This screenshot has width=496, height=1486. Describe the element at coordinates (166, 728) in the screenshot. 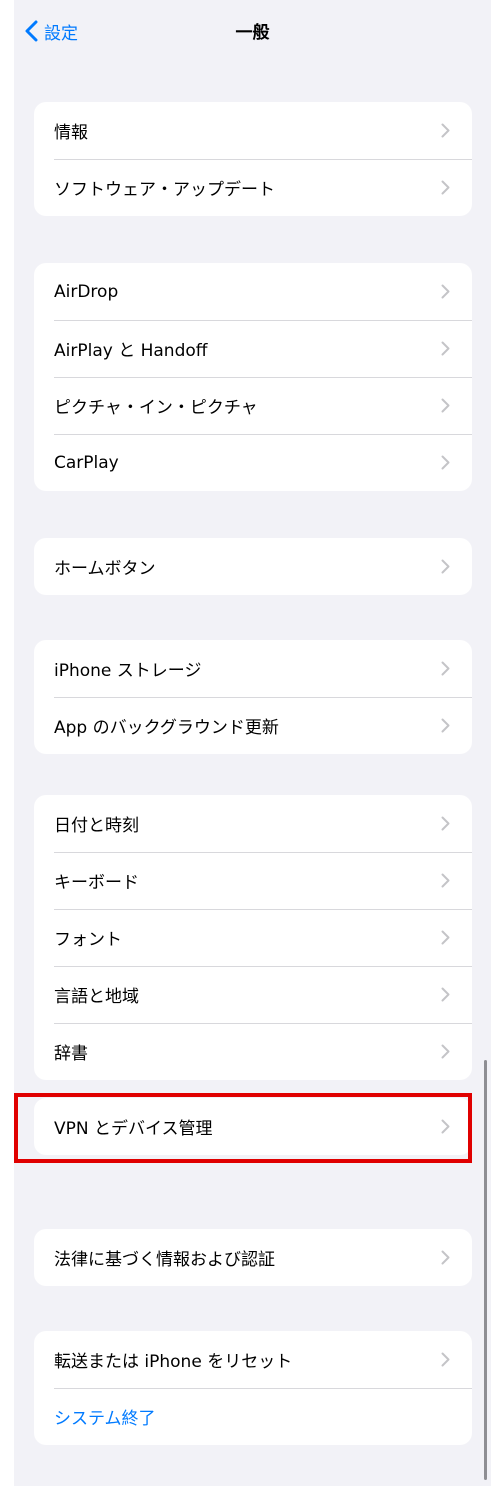

I see `row-label: App のバックグラウンド更新` at that location.